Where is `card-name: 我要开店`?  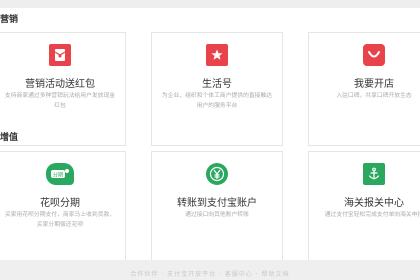 card-name: 我要开店 is located at coordinates (374, 84).